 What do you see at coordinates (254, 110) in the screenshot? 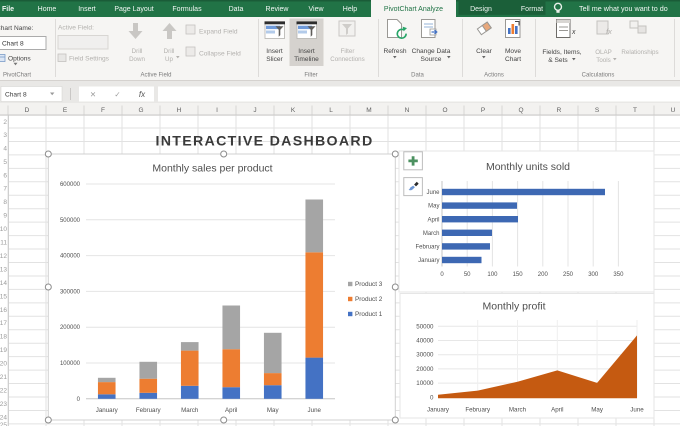
I see `svg-text: J` at bounding box center [254, 110].